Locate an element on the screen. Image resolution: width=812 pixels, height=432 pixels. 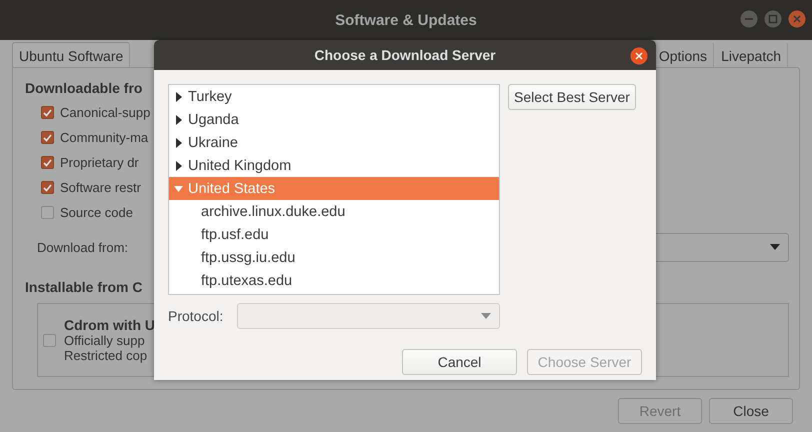
checkbox-label: Source code is located at coordinates (96, 212).